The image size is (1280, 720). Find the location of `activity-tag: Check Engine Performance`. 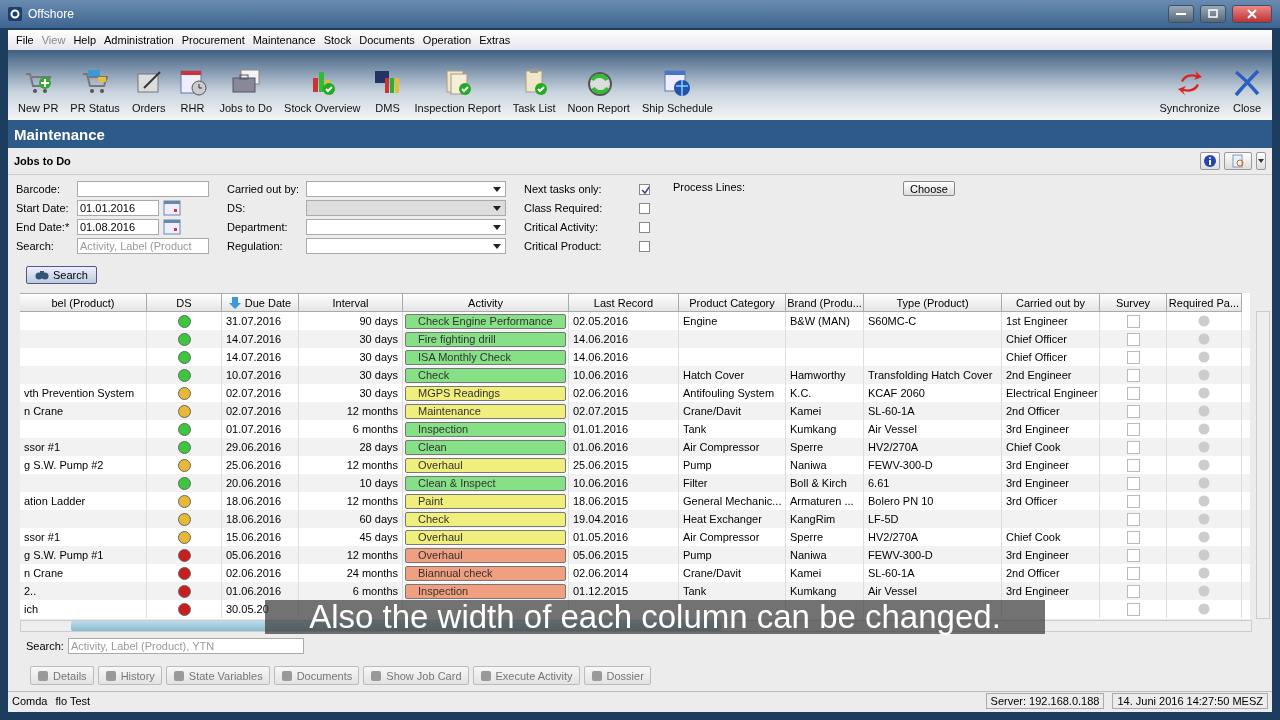

activity-tag: Check Engine Performance is located at coordinates (485, 321).